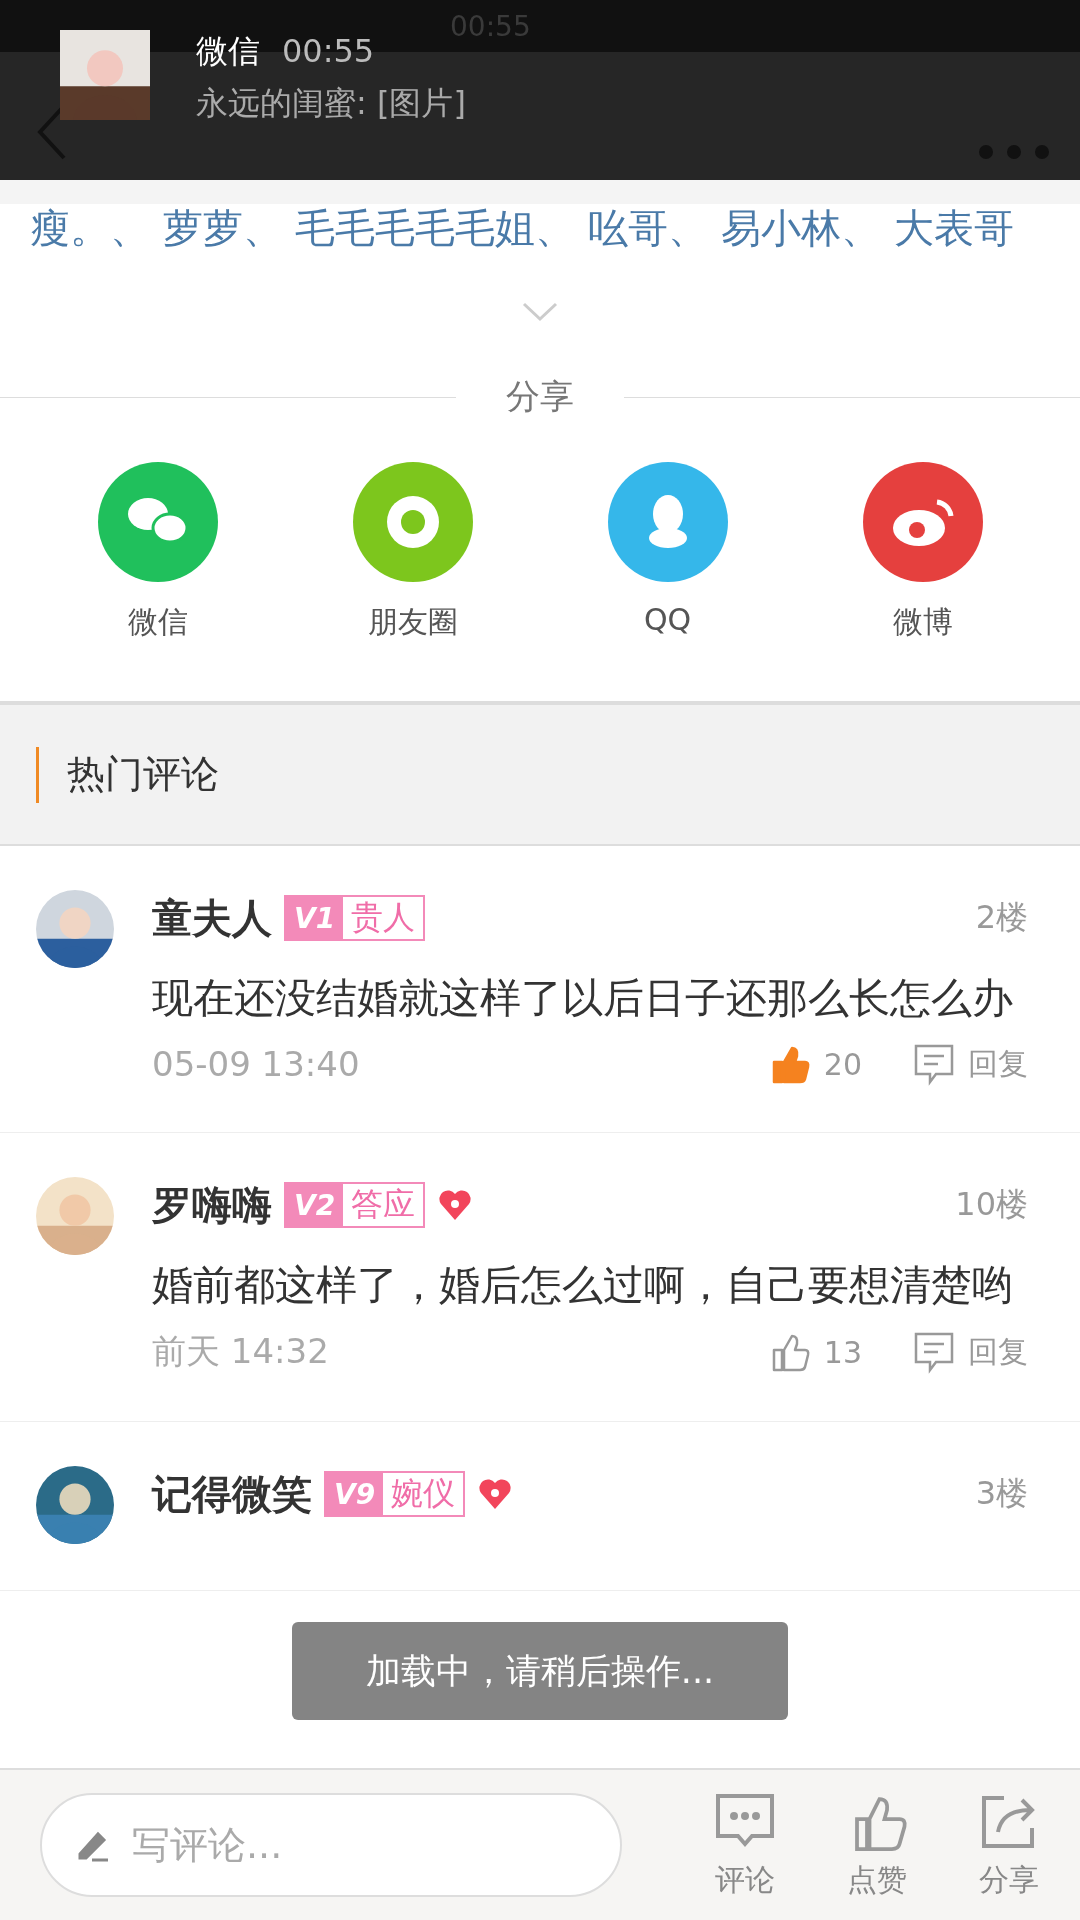  Describe the element at coordinates (241, 1351) in the screenshot. I see `comment-time: 前天 14:32` at that location.